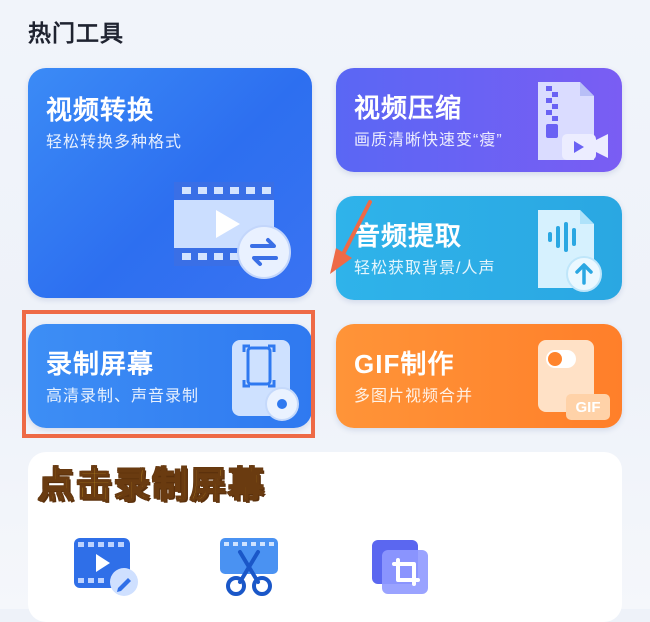  What do you see at coordinates (479, 120) in the screenshot?
I see `video-compress-card: 视频压缩 画质清晰快速变“瘦”` at bounding box center [479, 120].